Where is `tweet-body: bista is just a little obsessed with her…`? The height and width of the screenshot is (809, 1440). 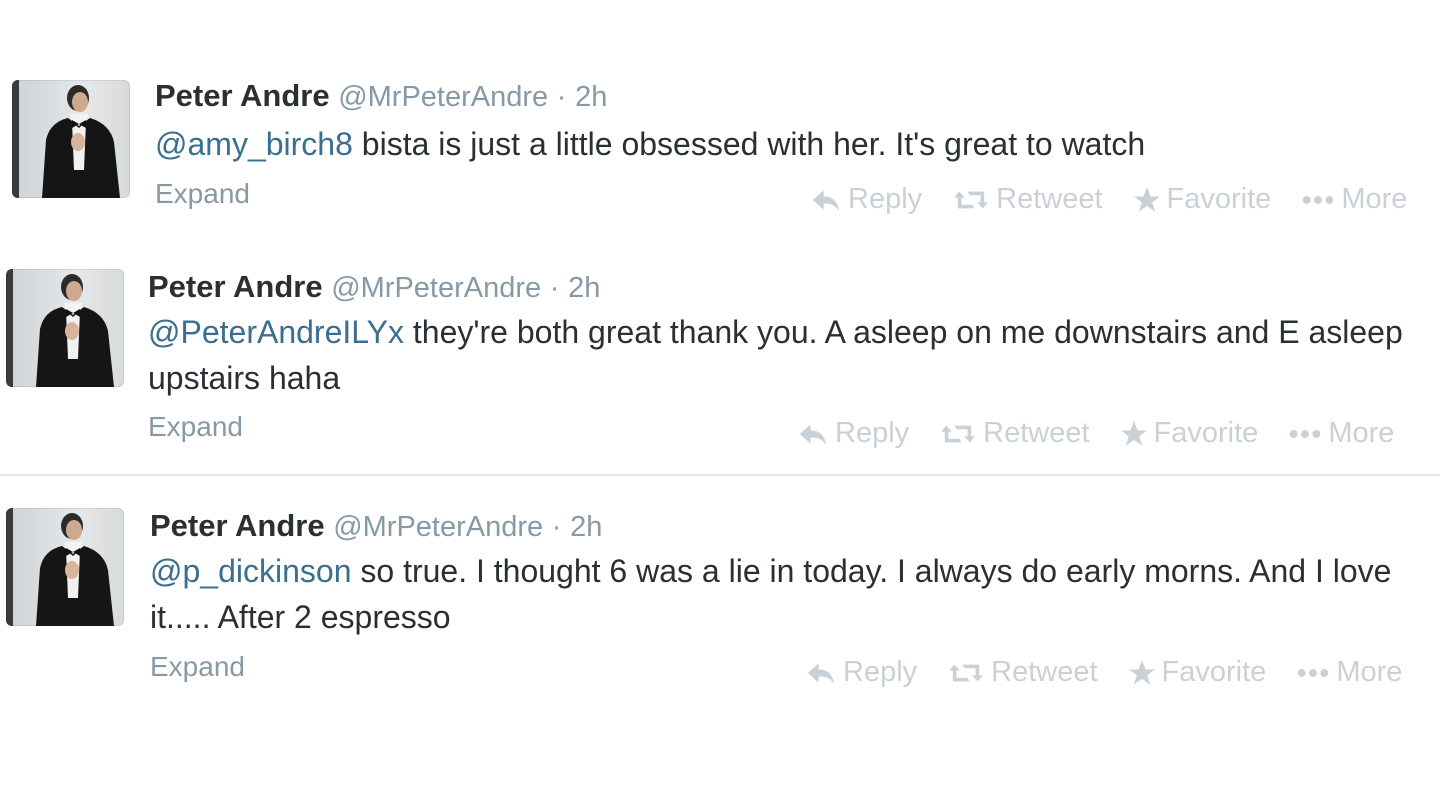 tweet-body: bista is just a little obsessed with her… is located at coordinates (749, 144).